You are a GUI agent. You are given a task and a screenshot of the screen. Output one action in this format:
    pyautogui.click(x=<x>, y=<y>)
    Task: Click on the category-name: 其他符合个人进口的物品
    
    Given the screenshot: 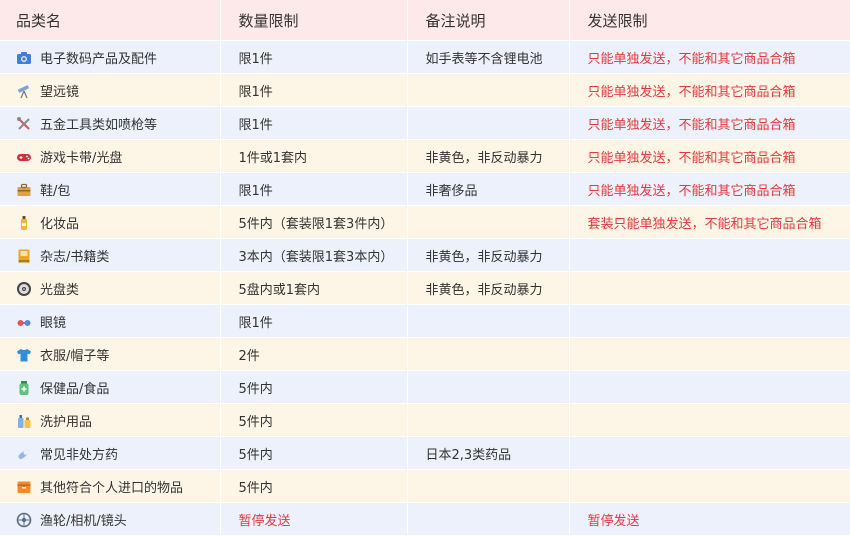 What is the action you would take?
    pyautogui.click(x=112, y=488)
    